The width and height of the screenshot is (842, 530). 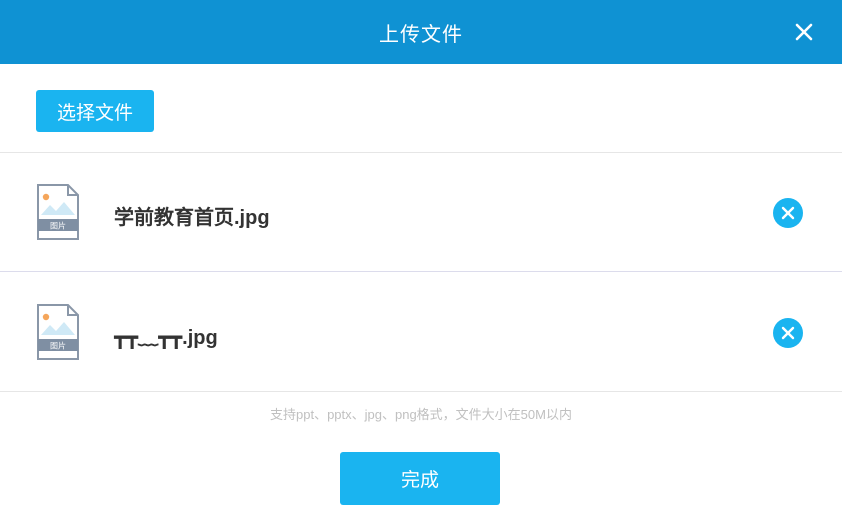 What do you see at coordinates (420, 478) in the screenshot?
I see `done-button: 完成` at bounding box center [420, 478].